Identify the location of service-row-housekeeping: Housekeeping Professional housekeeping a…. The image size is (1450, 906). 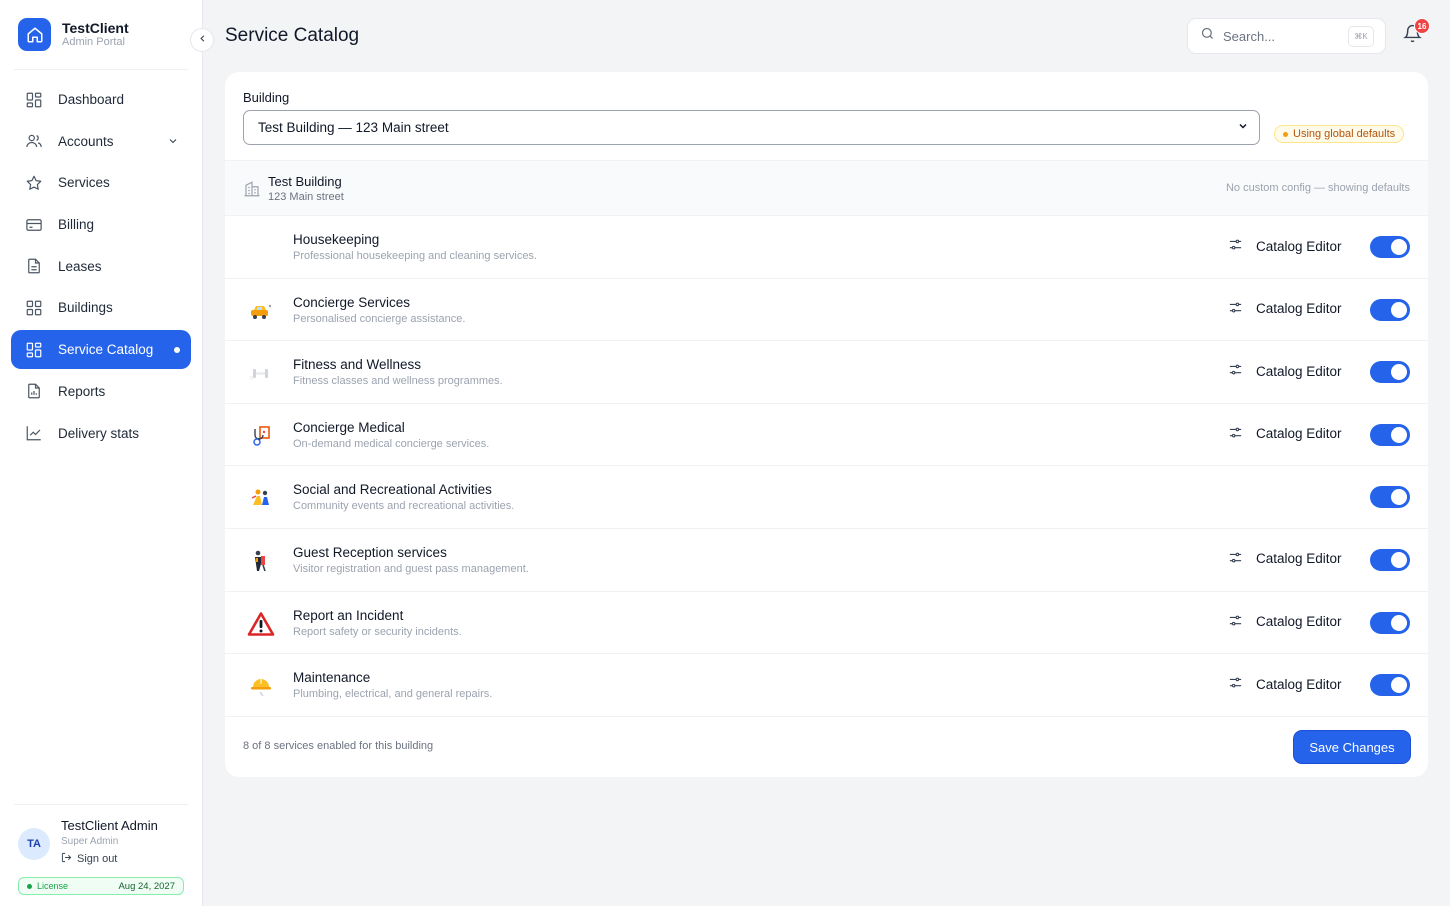
(826, 247).